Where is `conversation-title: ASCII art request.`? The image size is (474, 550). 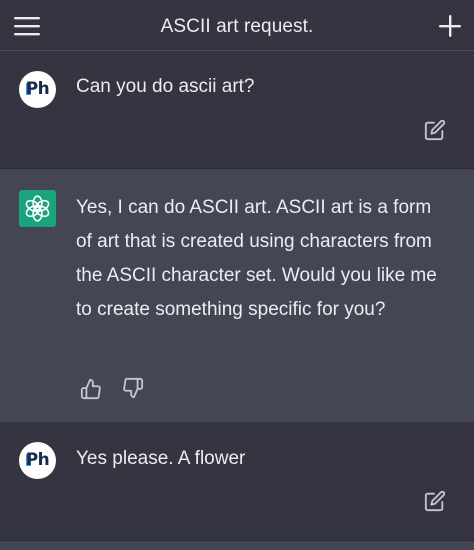
conversation-title: ASCII art request. is located at coordinates (237, 26).